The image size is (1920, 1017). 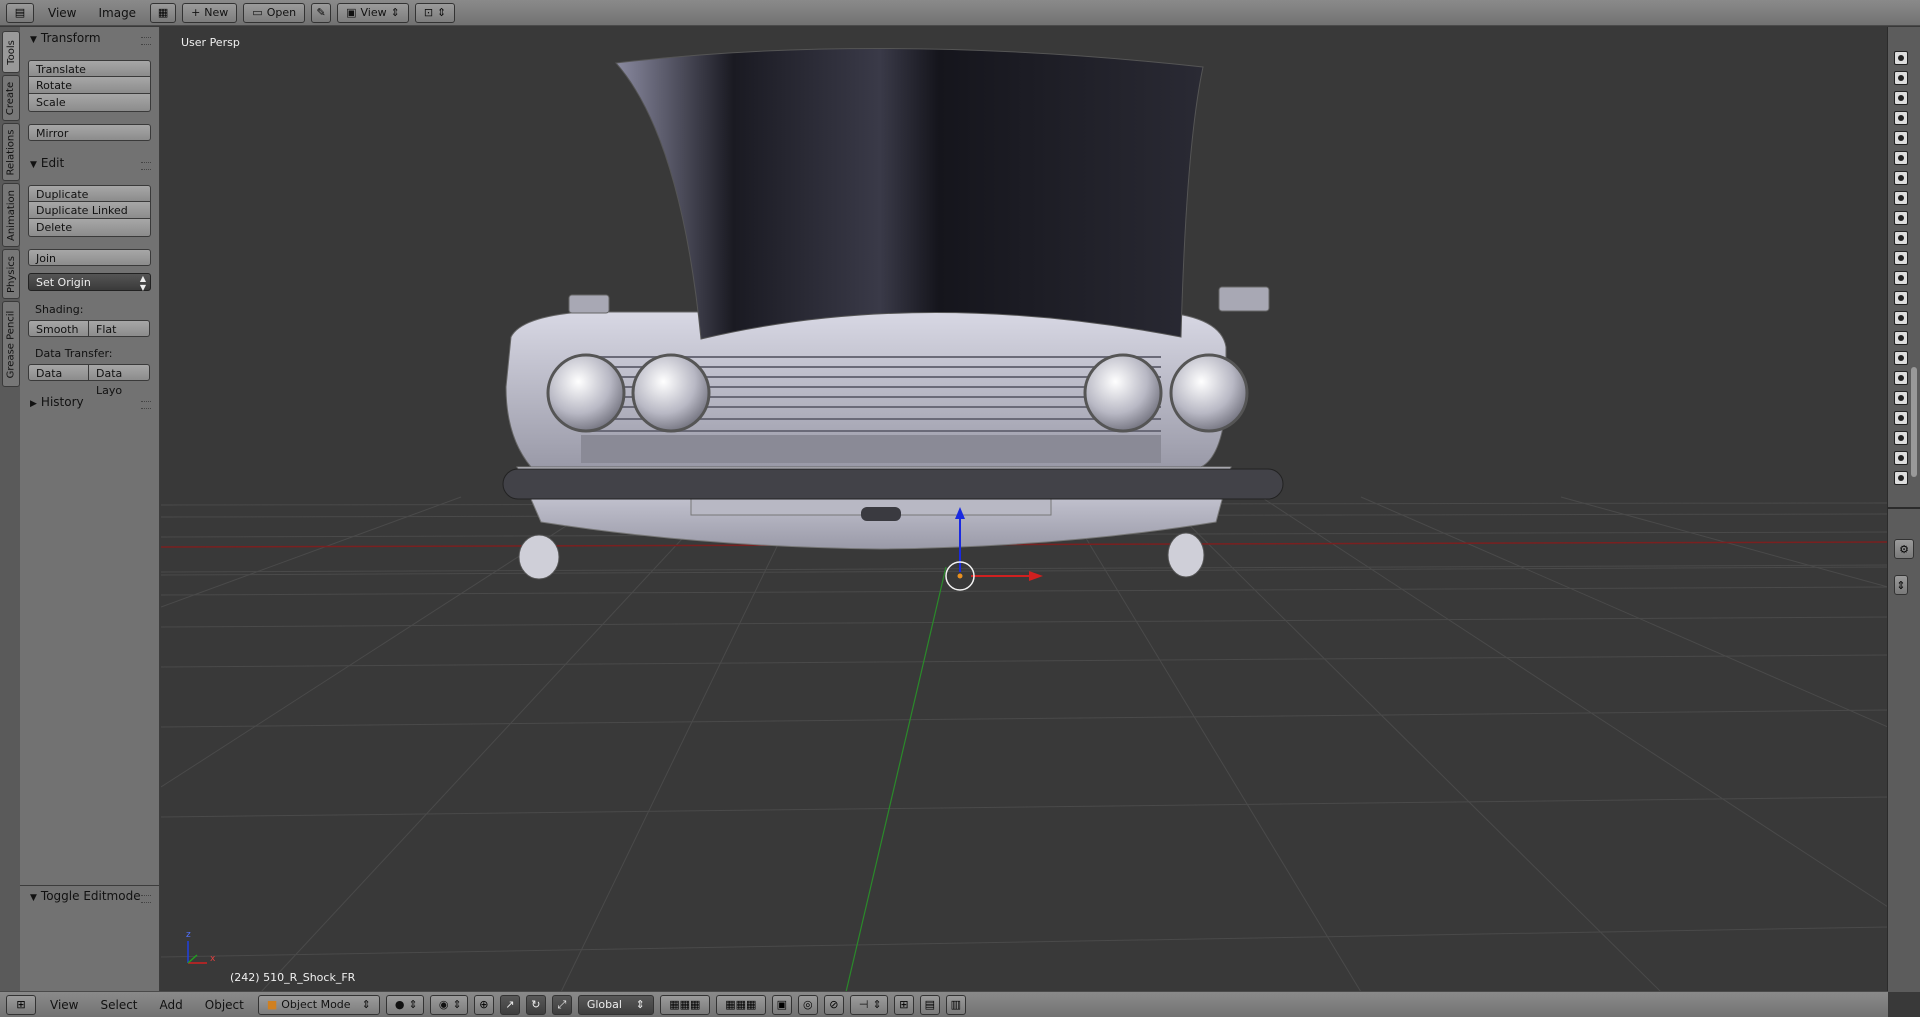 I want to click on viewport-shading-dropdown: ● ⇕, so click(x=404, y=1004).